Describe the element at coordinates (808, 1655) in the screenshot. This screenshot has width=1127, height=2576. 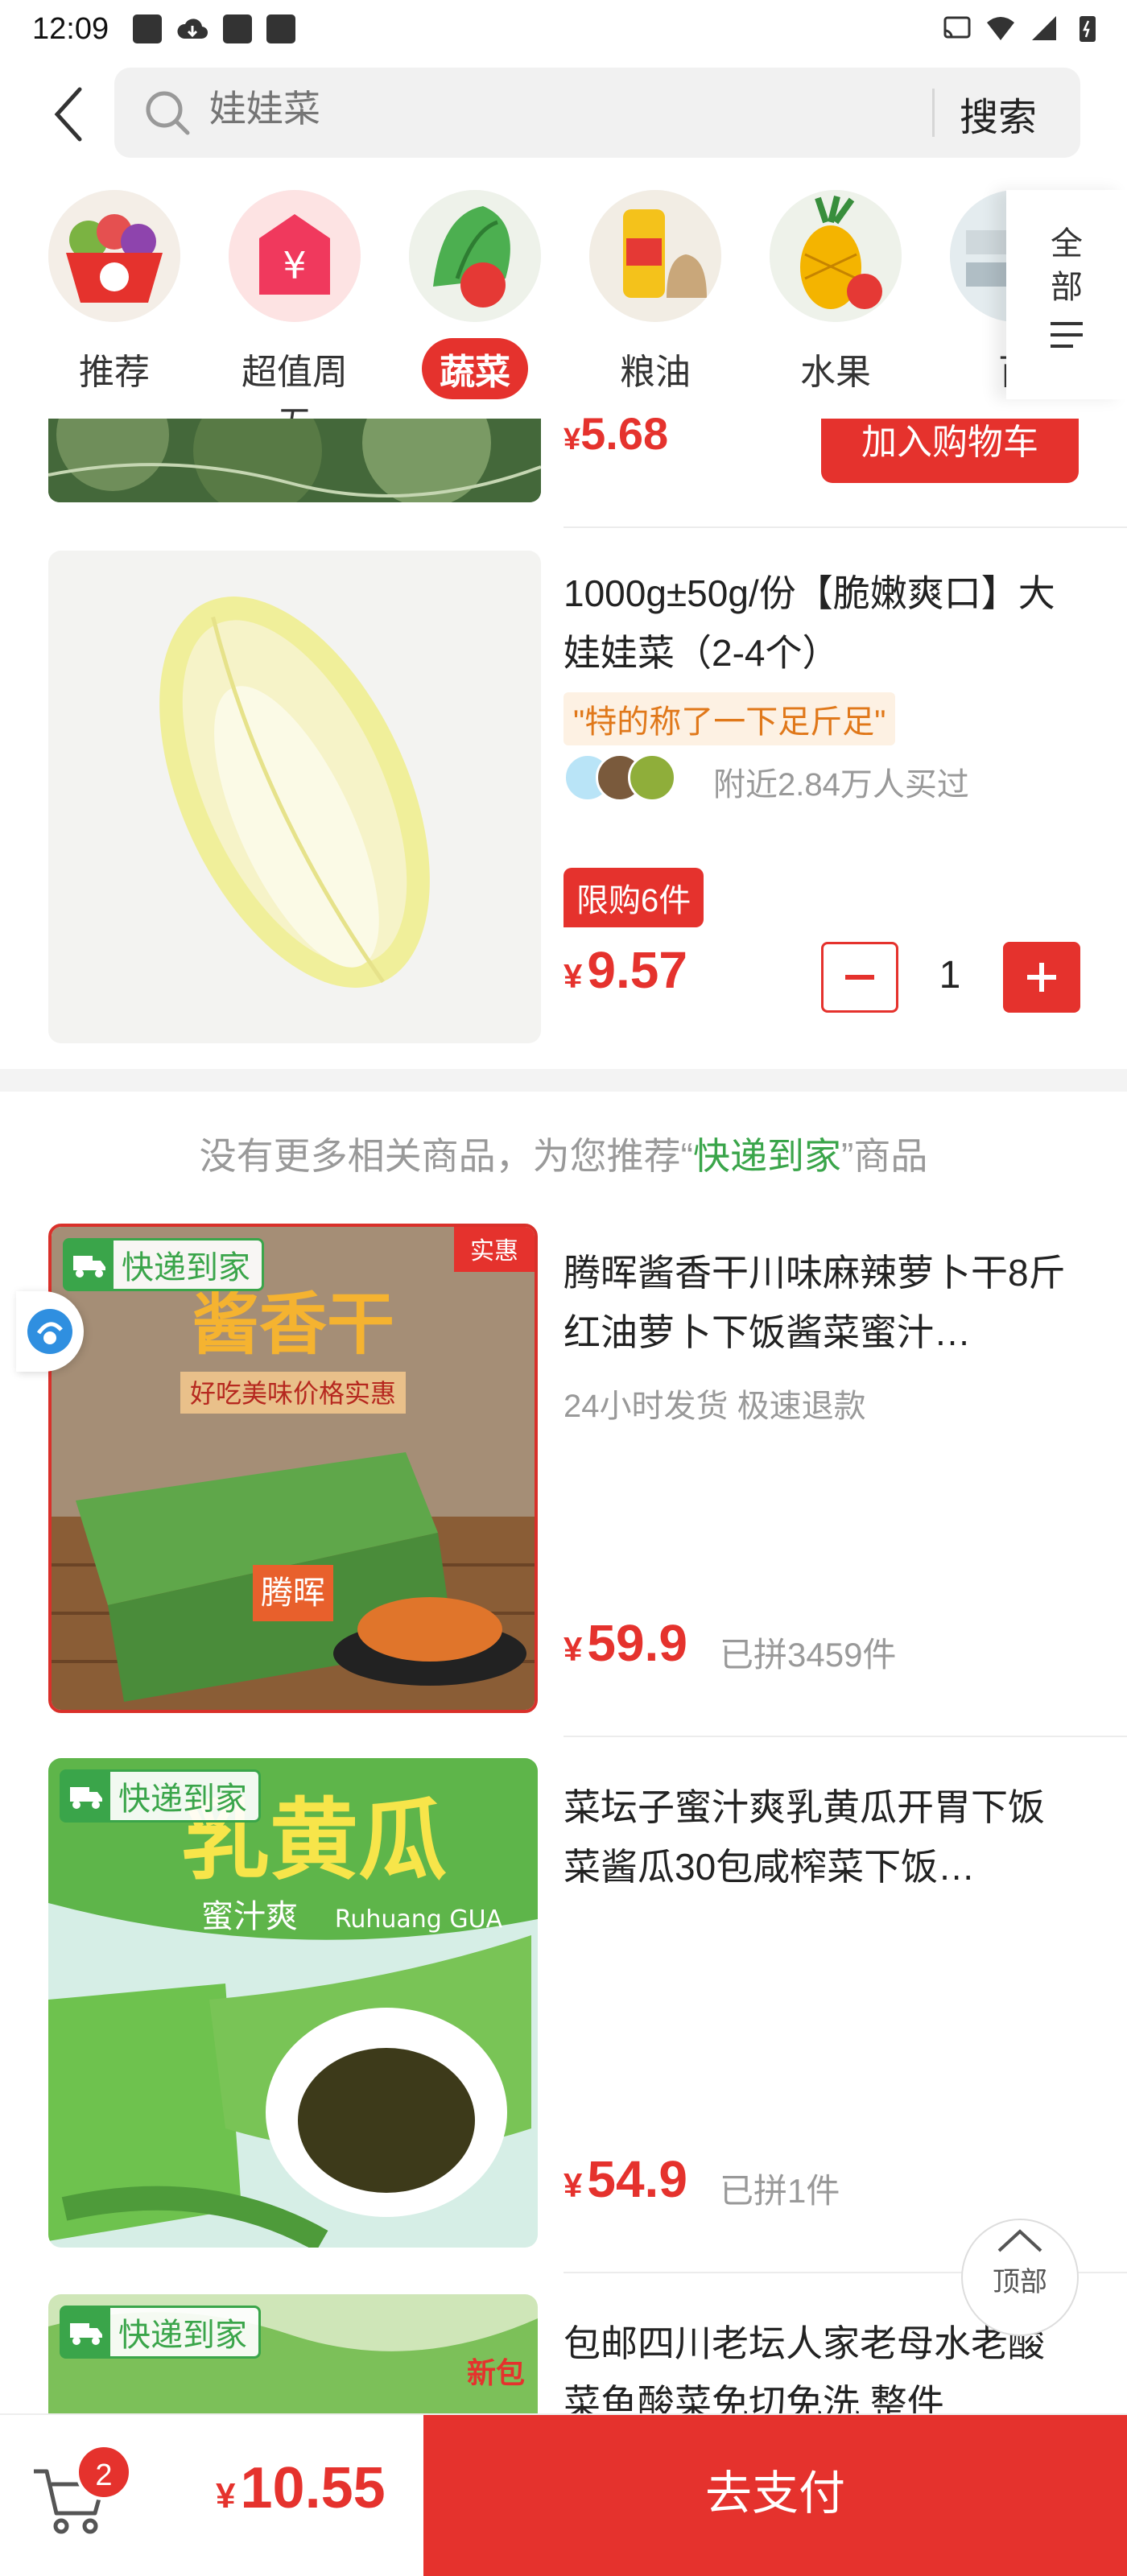
I see `recommend-item-sold: 已拼3459件` at that location.